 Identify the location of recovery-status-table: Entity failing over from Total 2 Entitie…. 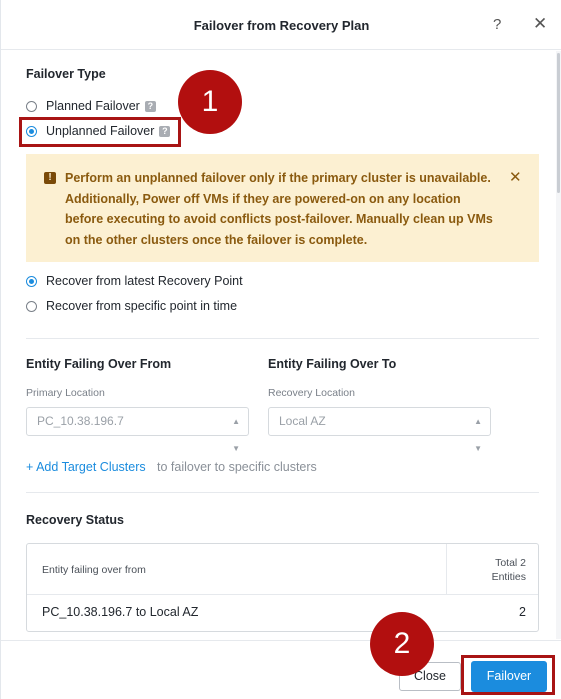
(282, 587).